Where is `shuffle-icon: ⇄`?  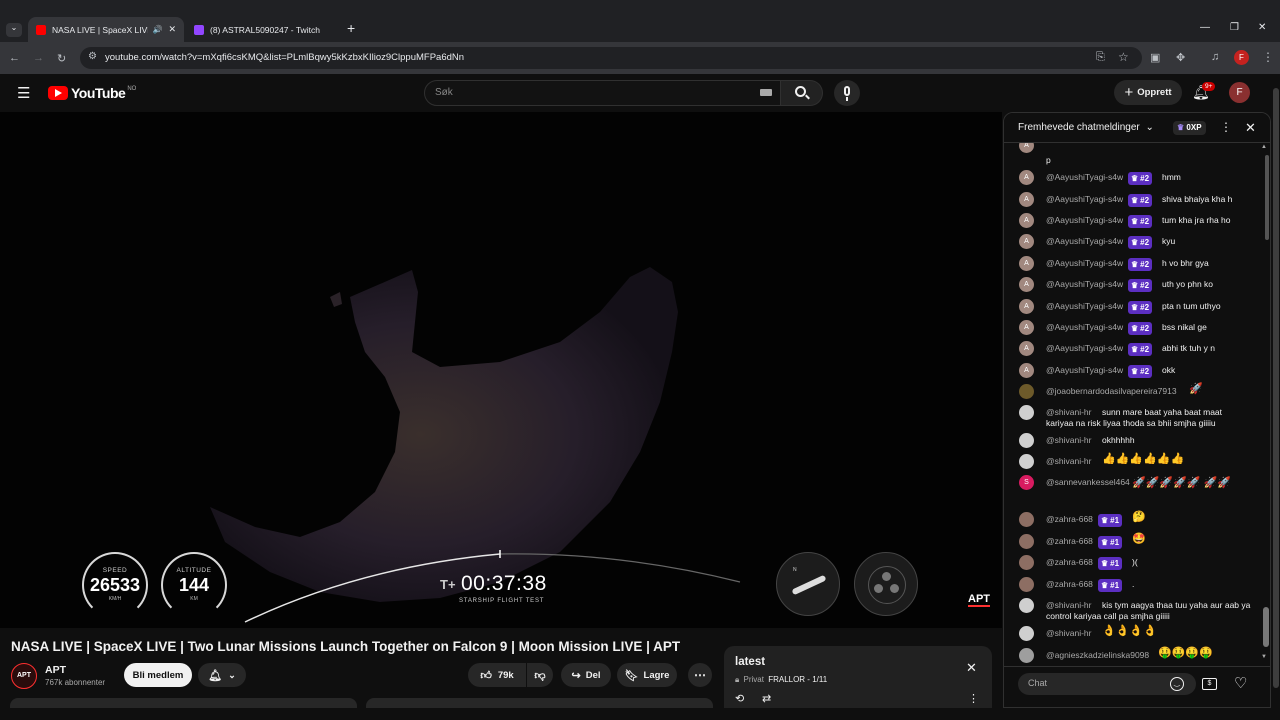
shuffle-icon: ⇄ is located at coordinates (766, 698).